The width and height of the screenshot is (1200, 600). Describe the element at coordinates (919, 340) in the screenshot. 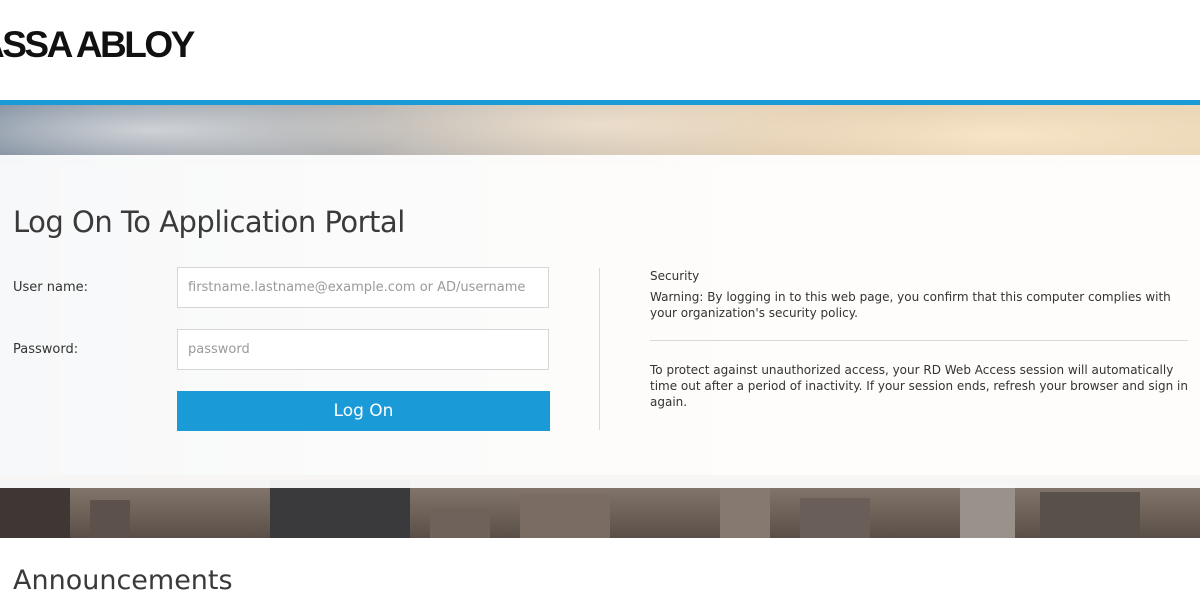

I see `security-divider` at that location.